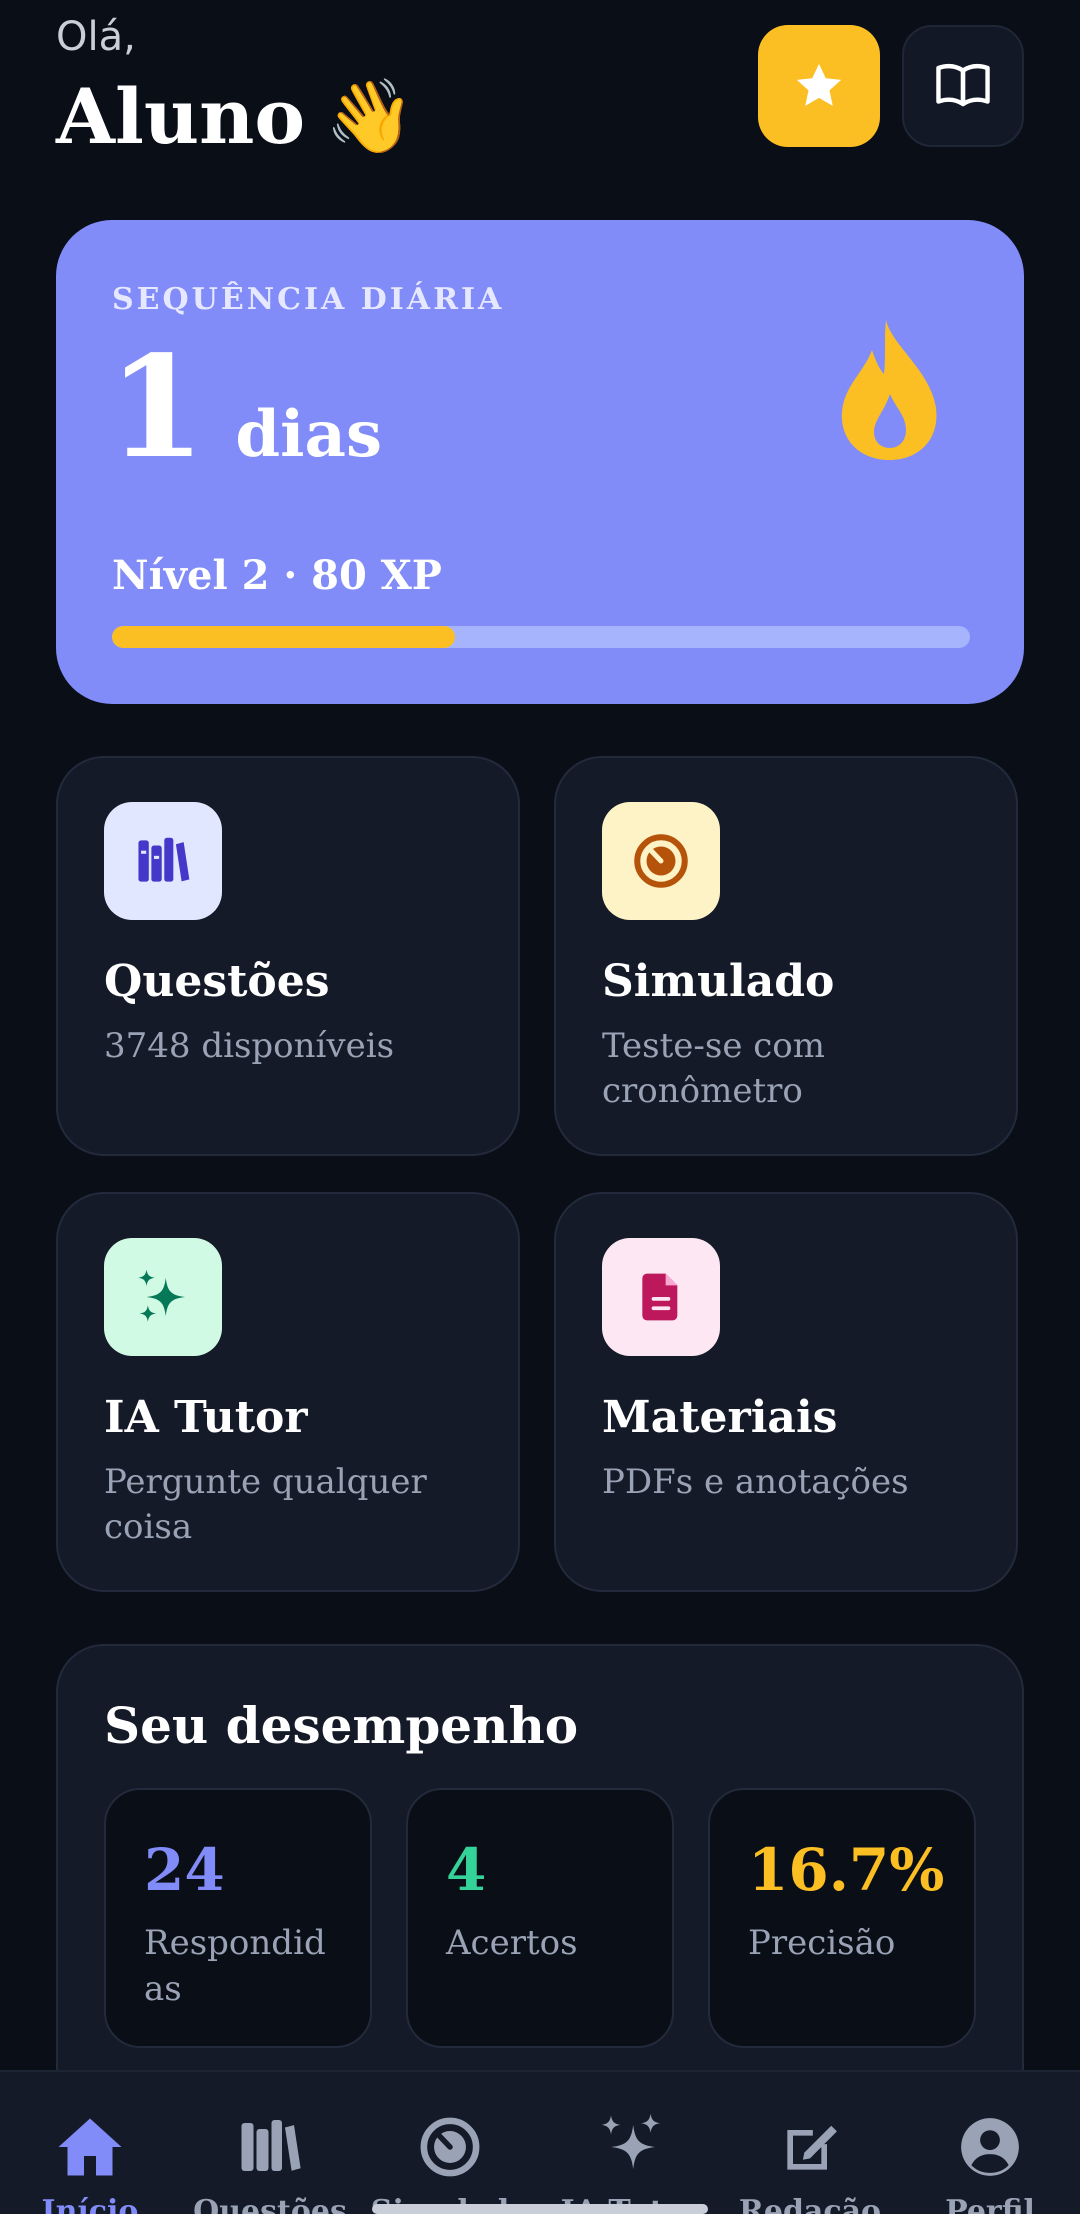  I want to click on stat-value: 16.7%, so click(846, 1870).